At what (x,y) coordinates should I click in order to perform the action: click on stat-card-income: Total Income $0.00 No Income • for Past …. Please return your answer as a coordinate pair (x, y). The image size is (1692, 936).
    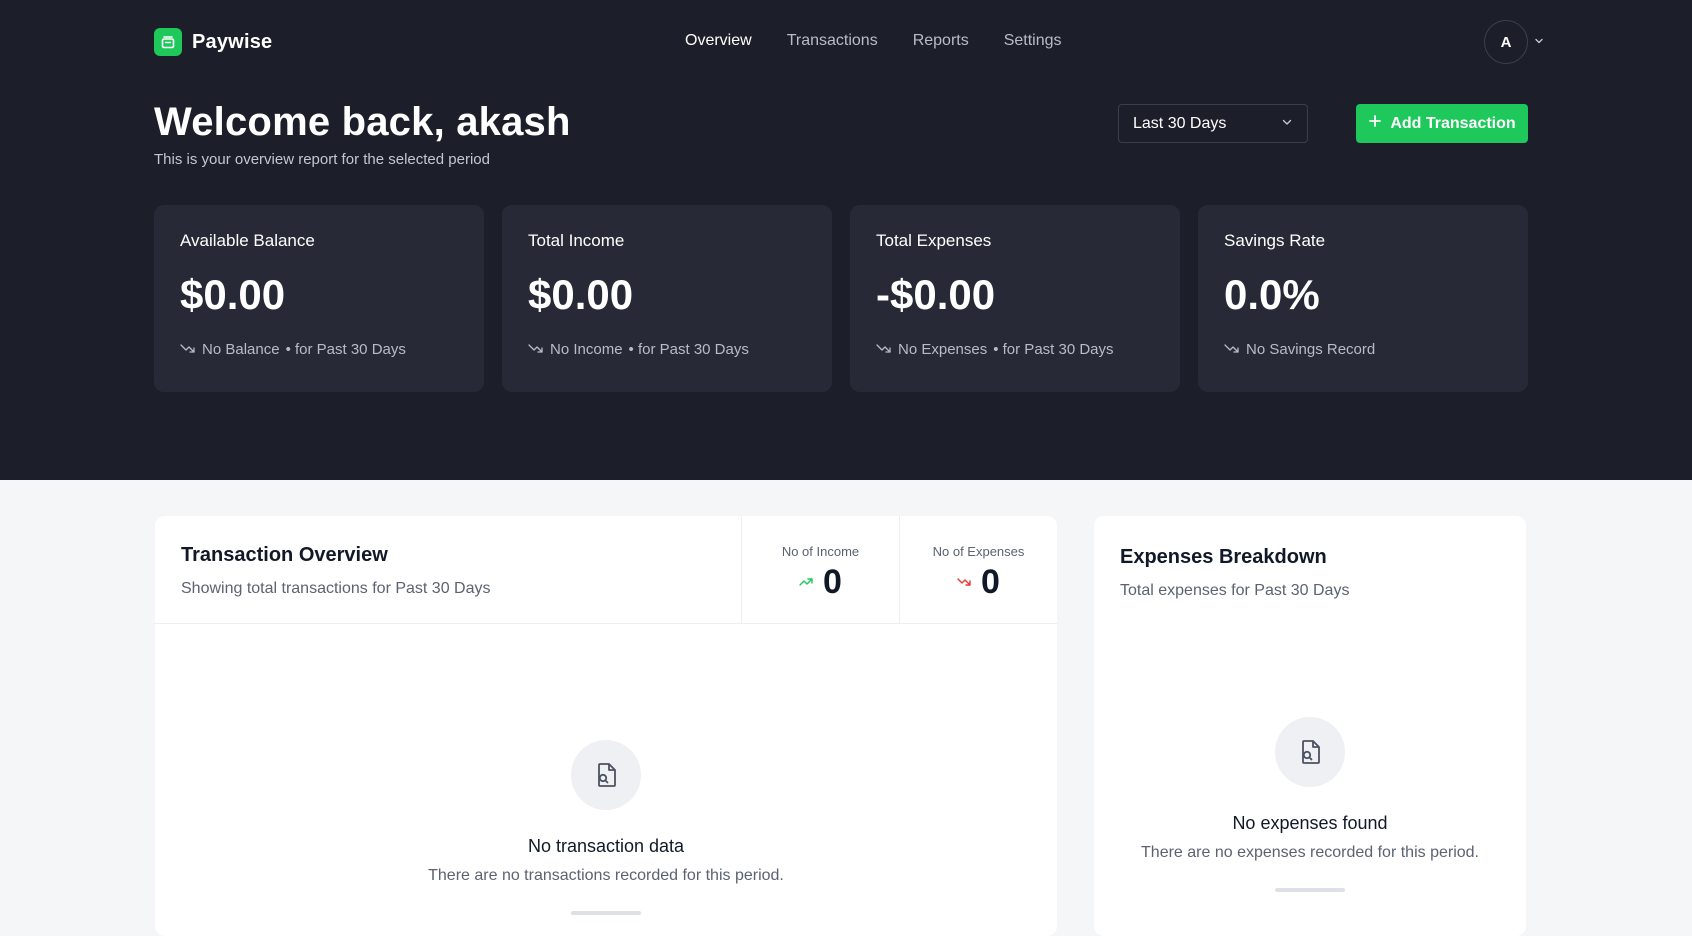
    Looking at the image, I should click on (667, 298).